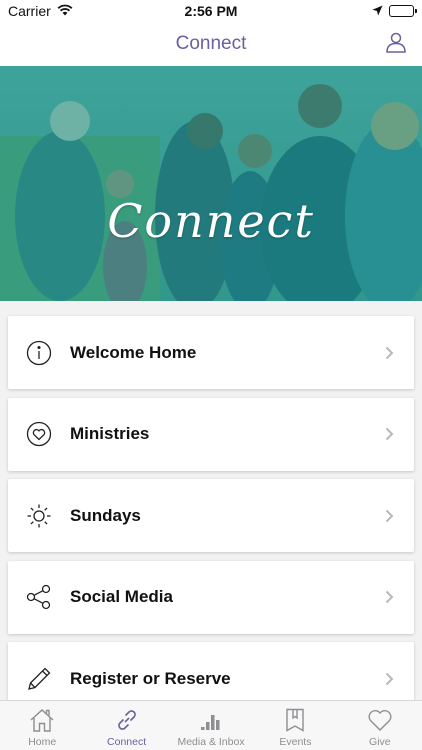 The height and width of the screenshot is (750, 422). What do you see at coordinates (65, 11) in the screenshot?
I see `wifi-icon` at bounding box center [65, 11].